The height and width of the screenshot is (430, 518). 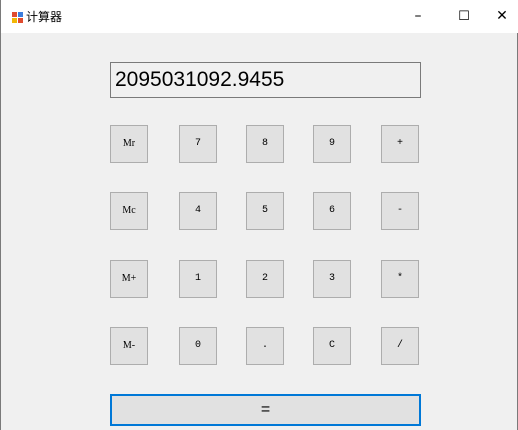 I want to click on memory-clear-button: Mc, so click(x=129, y=211).